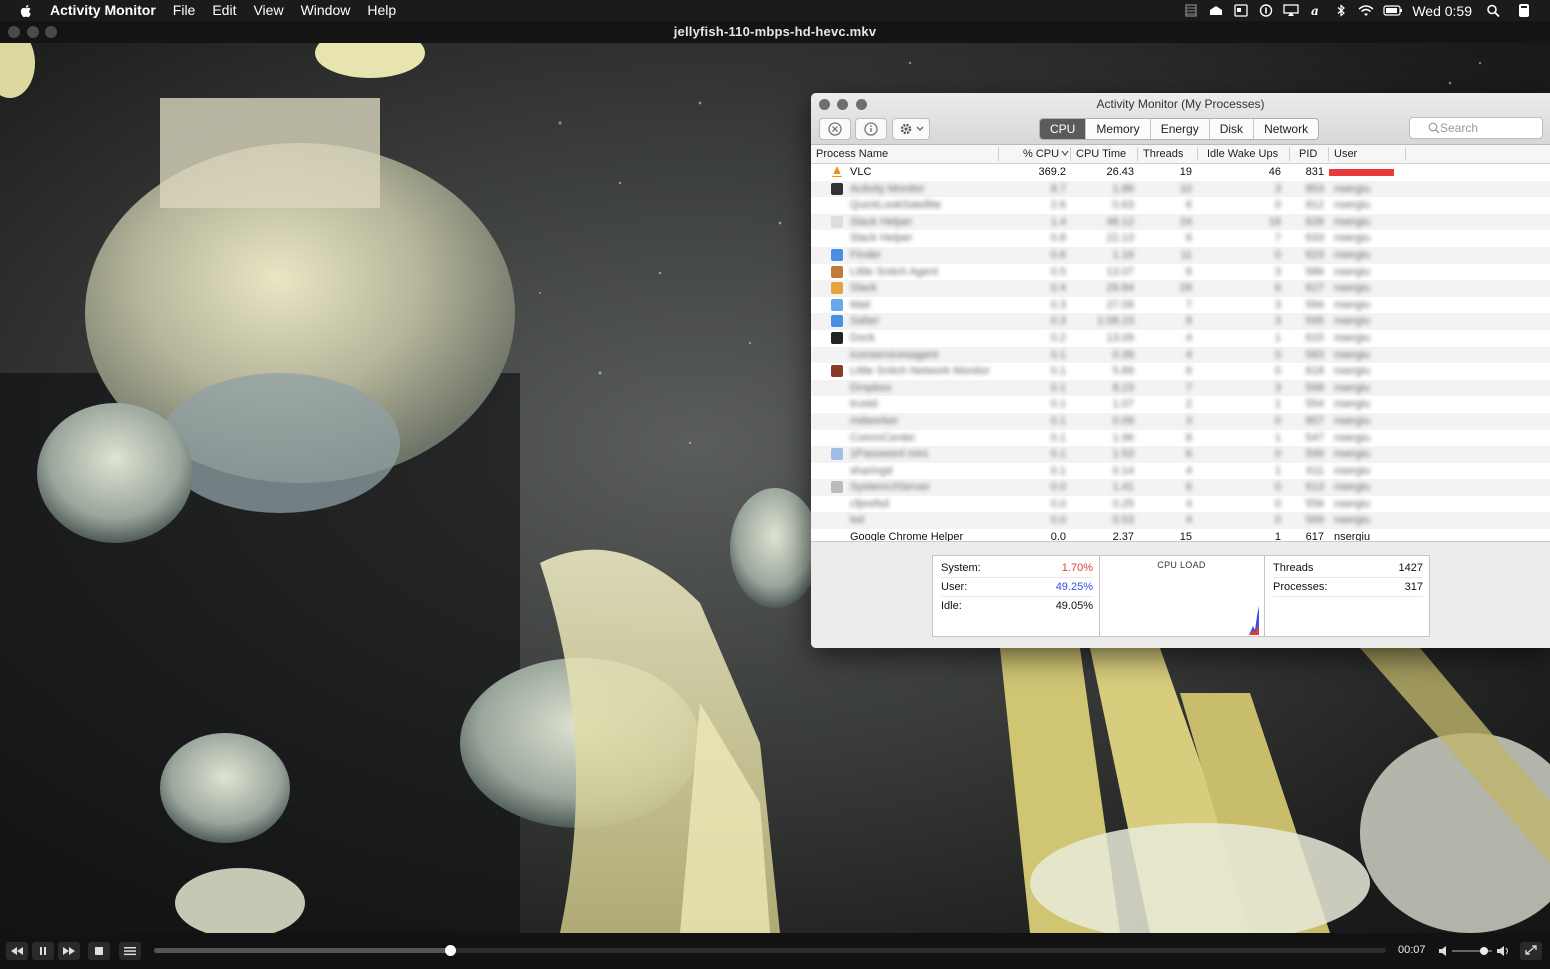 Image resolution: width=1550 pixels, height=969 pixels. What do you see at coordinates (1484, 951) in the screenshot?
I see `volume-slider-handle` at bounding box center [1484, 951].